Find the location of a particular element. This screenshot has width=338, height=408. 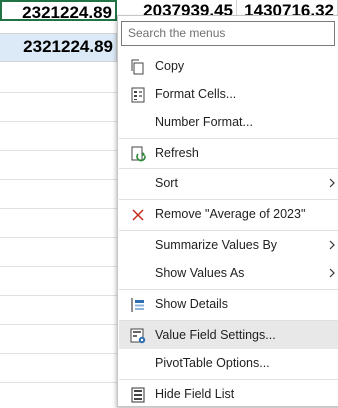

menu-item-label: Remove "Average of 2023" is located at coordinates (230, 214).